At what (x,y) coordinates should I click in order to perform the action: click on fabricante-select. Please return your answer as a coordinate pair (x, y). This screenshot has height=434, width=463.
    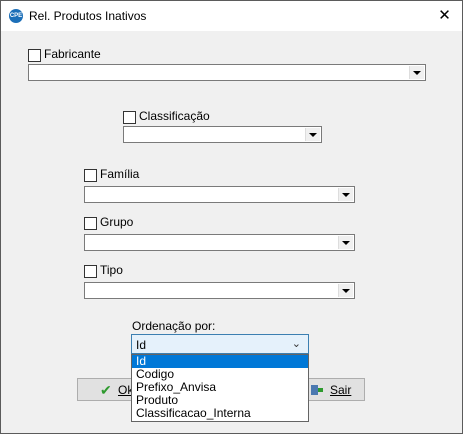
    Looking at the image, I should click on (227, 72).